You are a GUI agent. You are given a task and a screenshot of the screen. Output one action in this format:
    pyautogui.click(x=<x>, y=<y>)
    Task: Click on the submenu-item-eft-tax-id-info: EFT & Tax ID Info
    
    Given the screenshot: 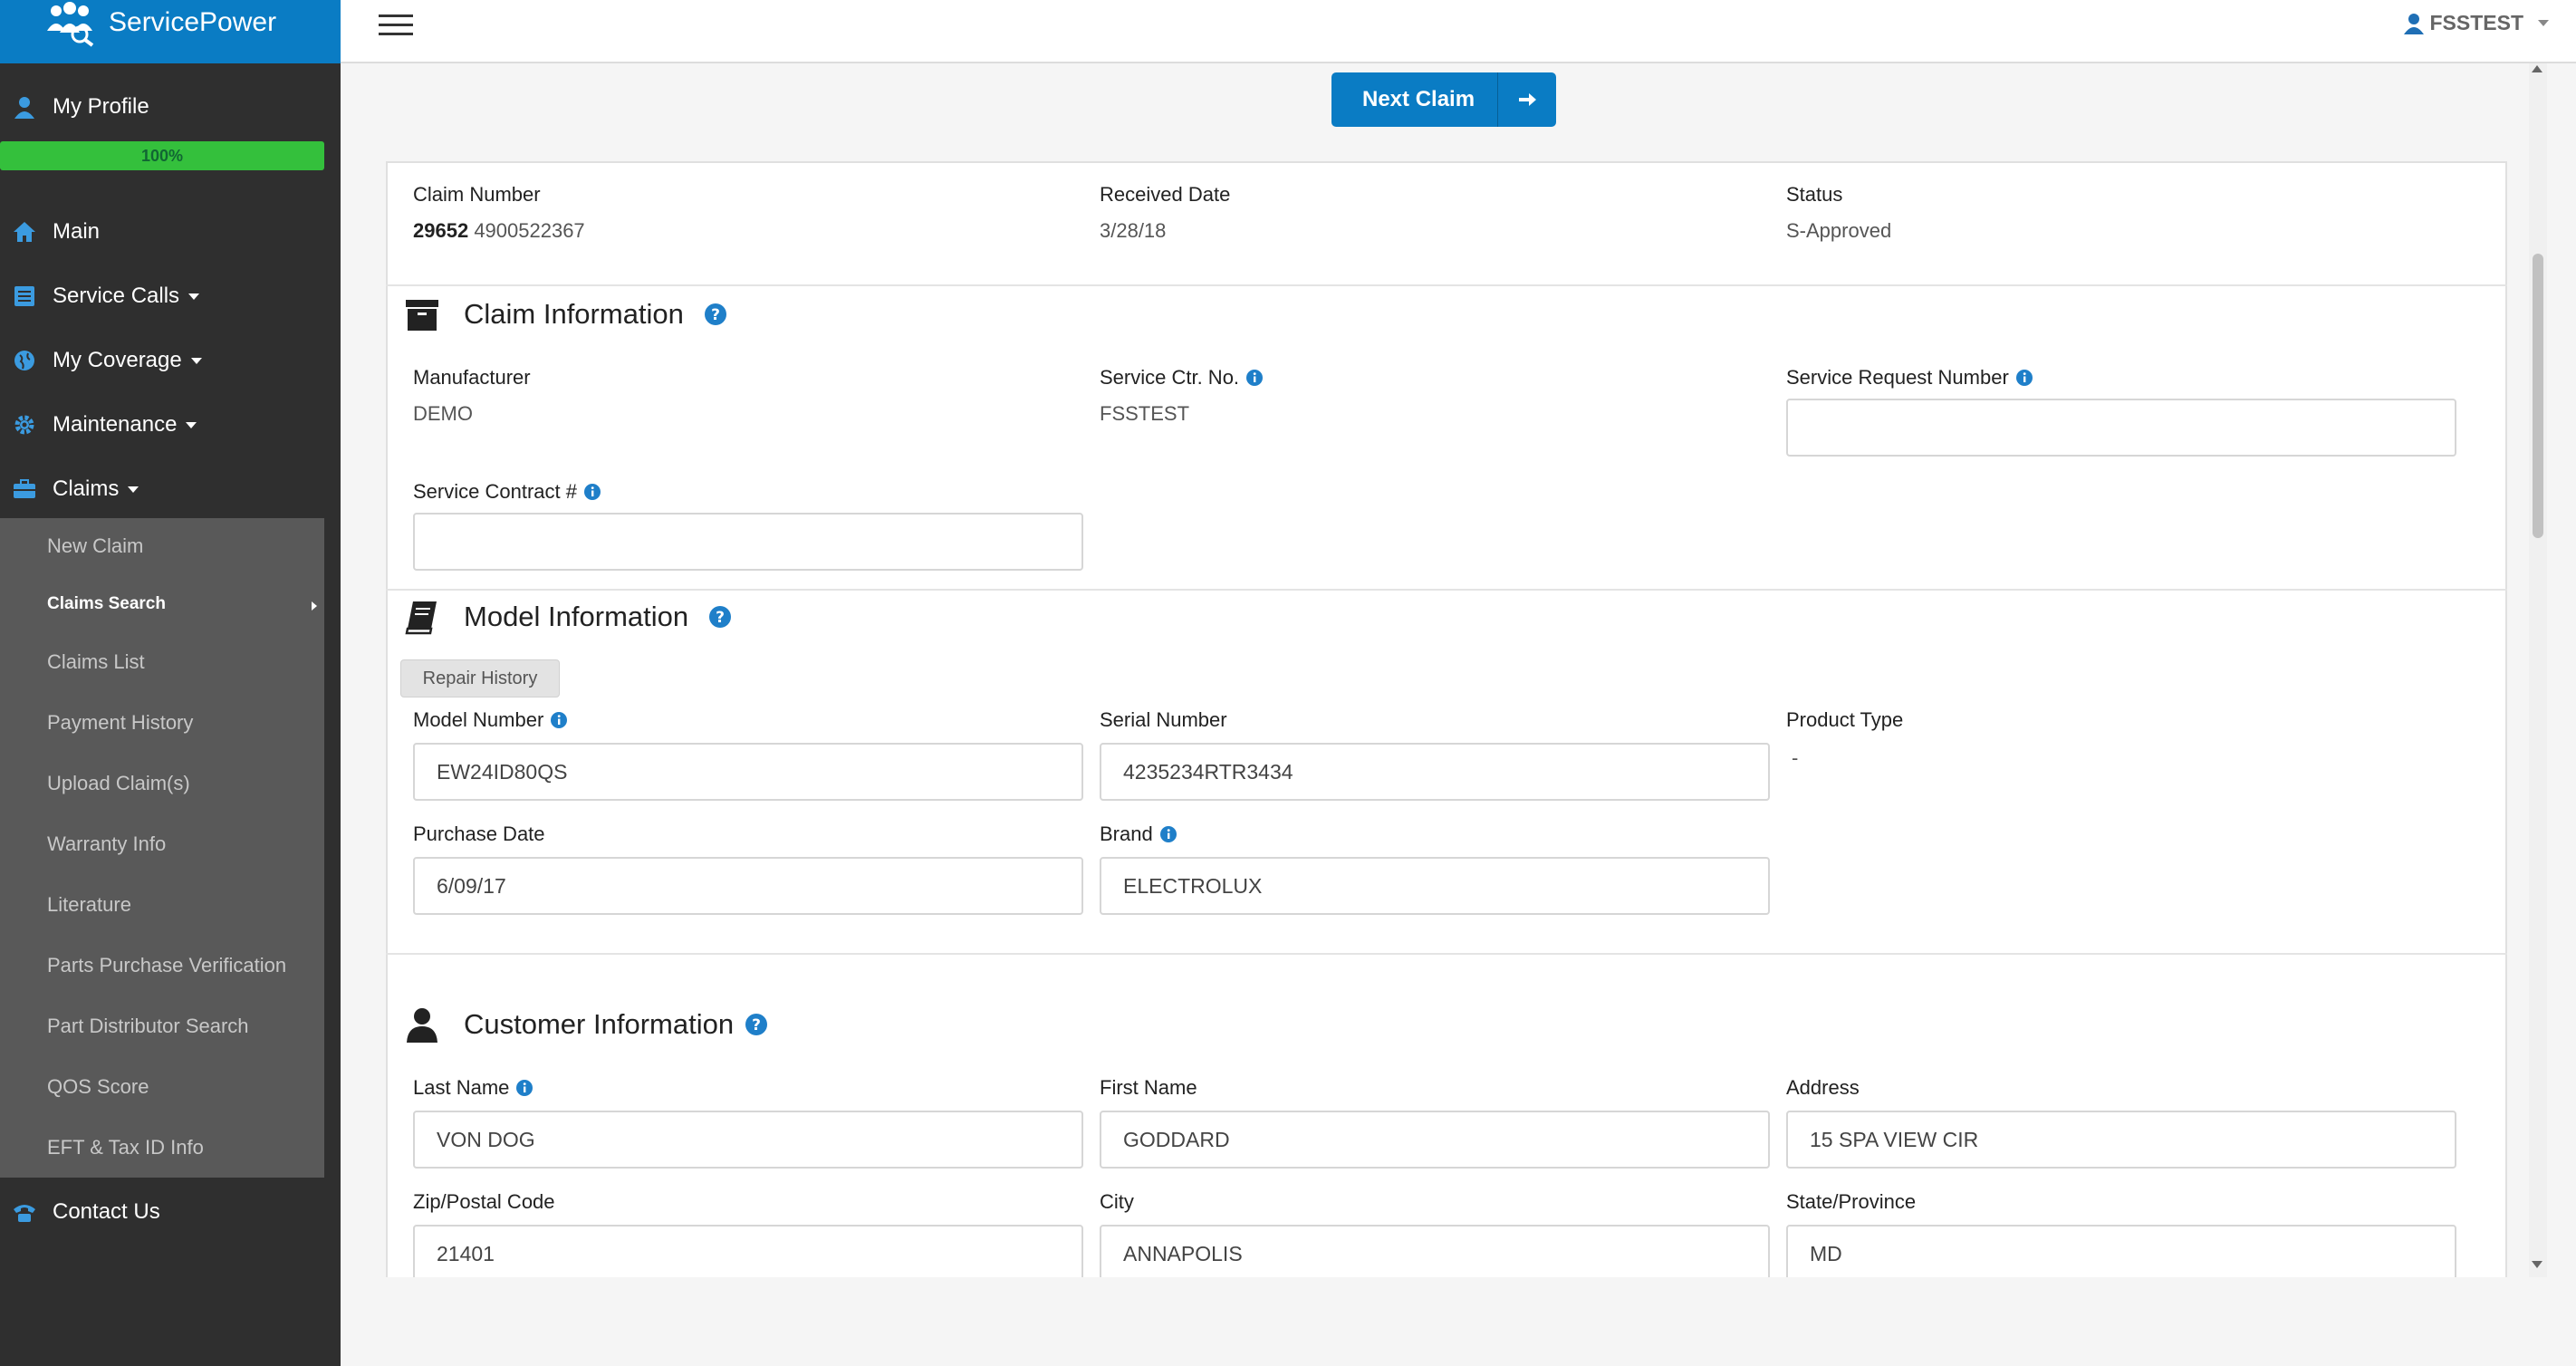 What is the action you would take?
    pyautogui.click(x=185, y=1148)
    